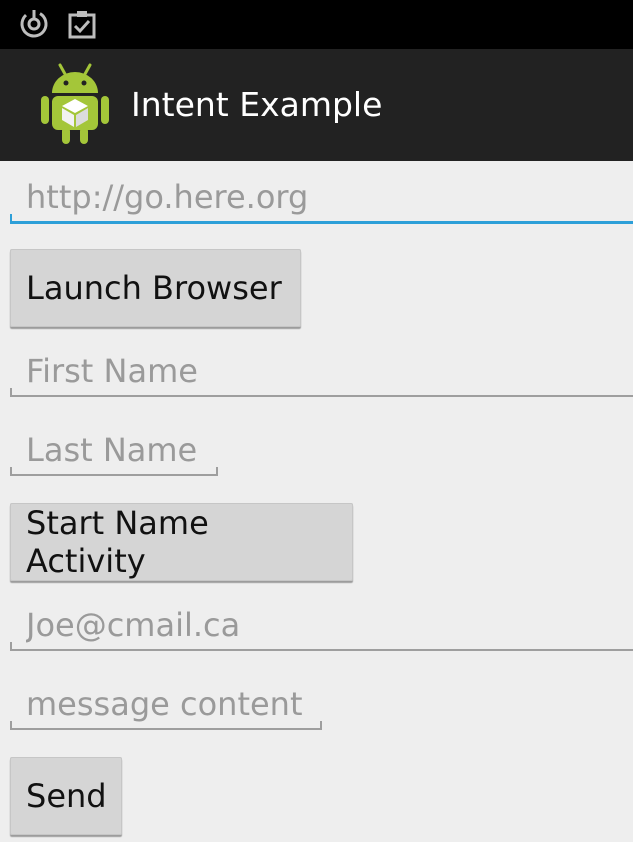 The image size is (633, 842). Describe the element at coordinates (120, 450) in the screenshot. I see `last-name-input` at that location.